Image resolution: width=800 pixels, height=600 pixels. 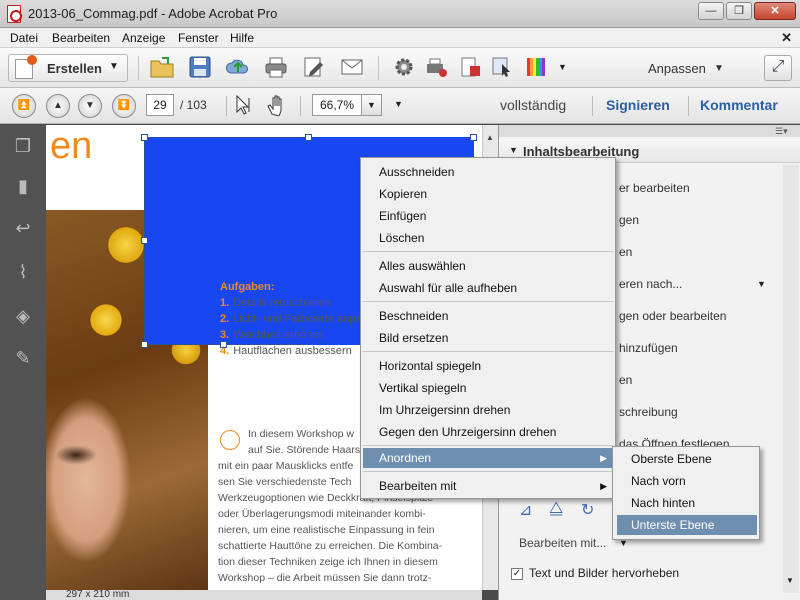 What do you see at coordinates (786, 38) in the screenshot?
I see `close-document-icon: ✕` at bounding box center [786, 38].